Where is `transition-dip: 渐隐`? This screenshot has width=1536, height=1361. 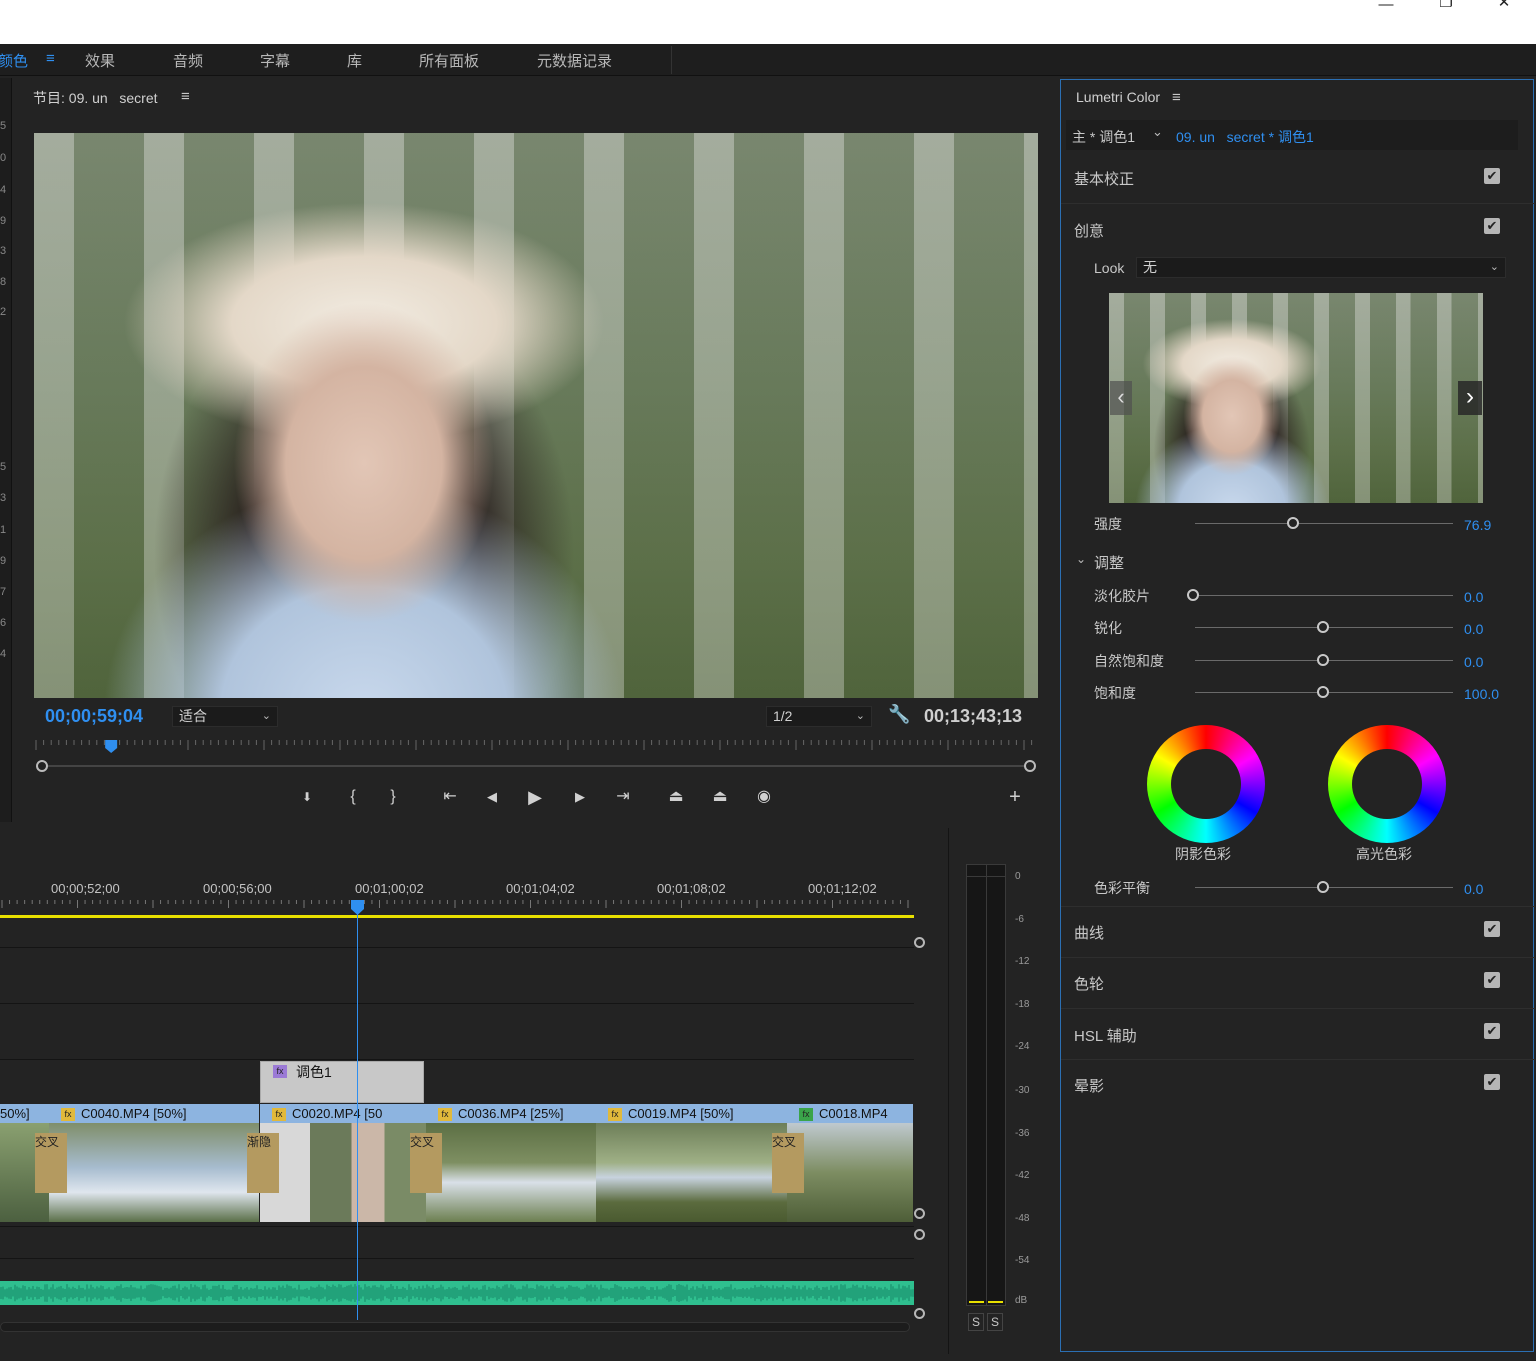
transition-dip: 渐隐 is located at coordinates (263, 1163).